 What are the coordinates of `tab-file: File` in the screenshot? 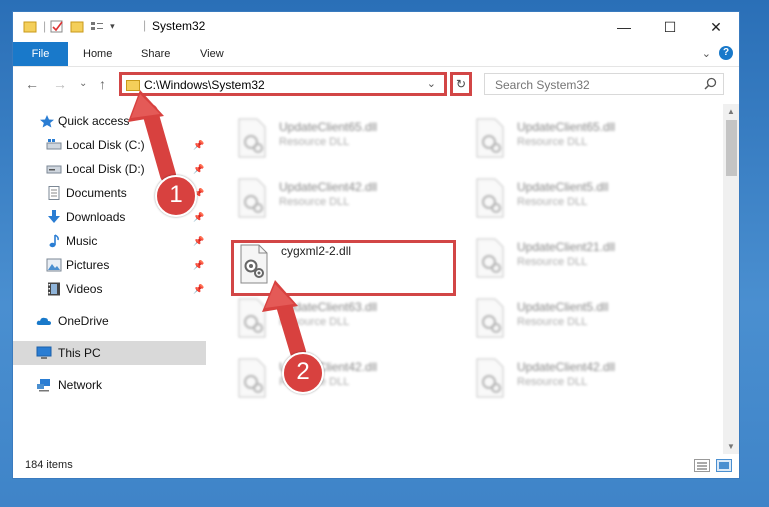 It's located at (40, 54).